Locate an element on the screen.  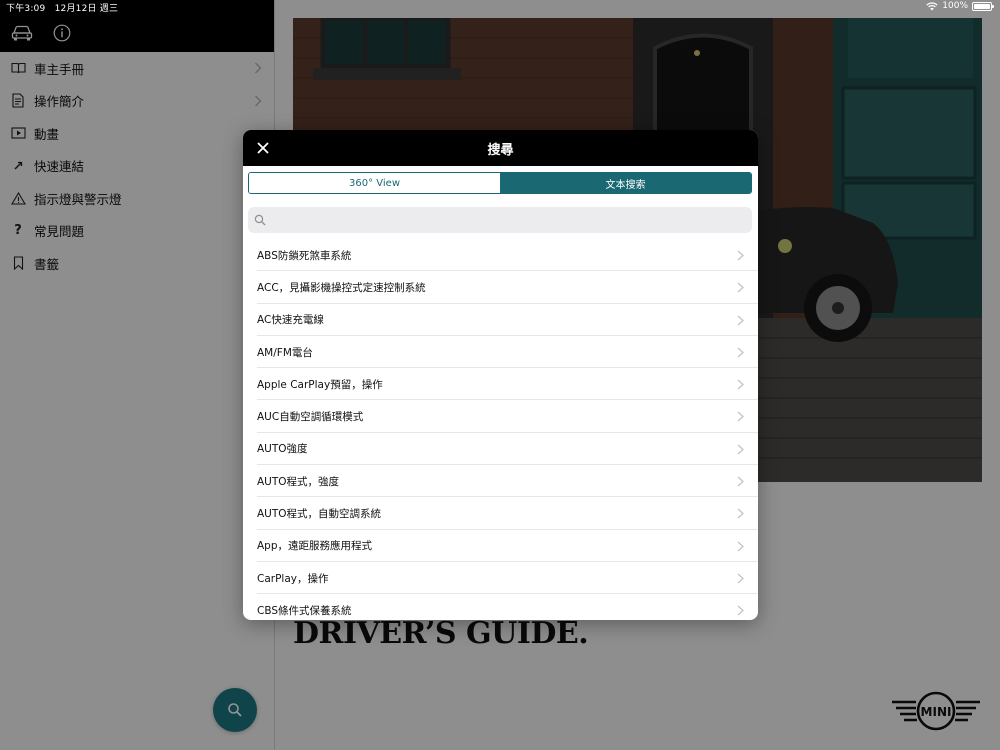
modal-title: 搜尋 is located at coordinates (500, 150).